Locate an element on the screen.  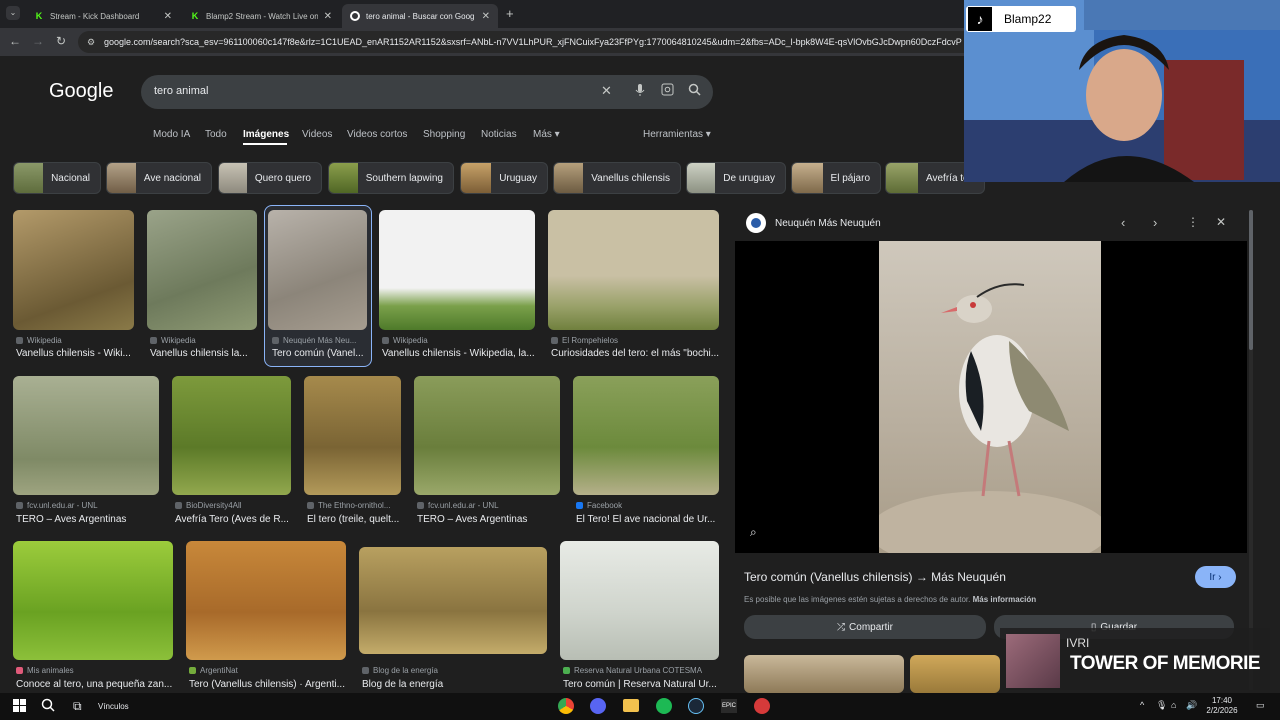
camera-search-icon is located at coordinates (667, 91).